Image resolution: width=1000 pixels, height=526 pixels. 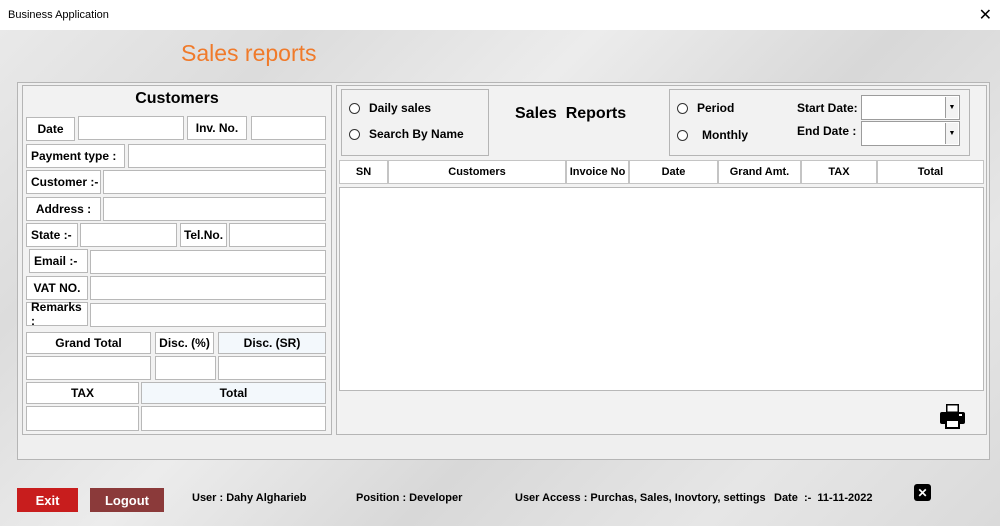 What do you see at coordinates (716, 108) in the screenshot?
I see `period-label: Period` at bounding box center [716, 108].